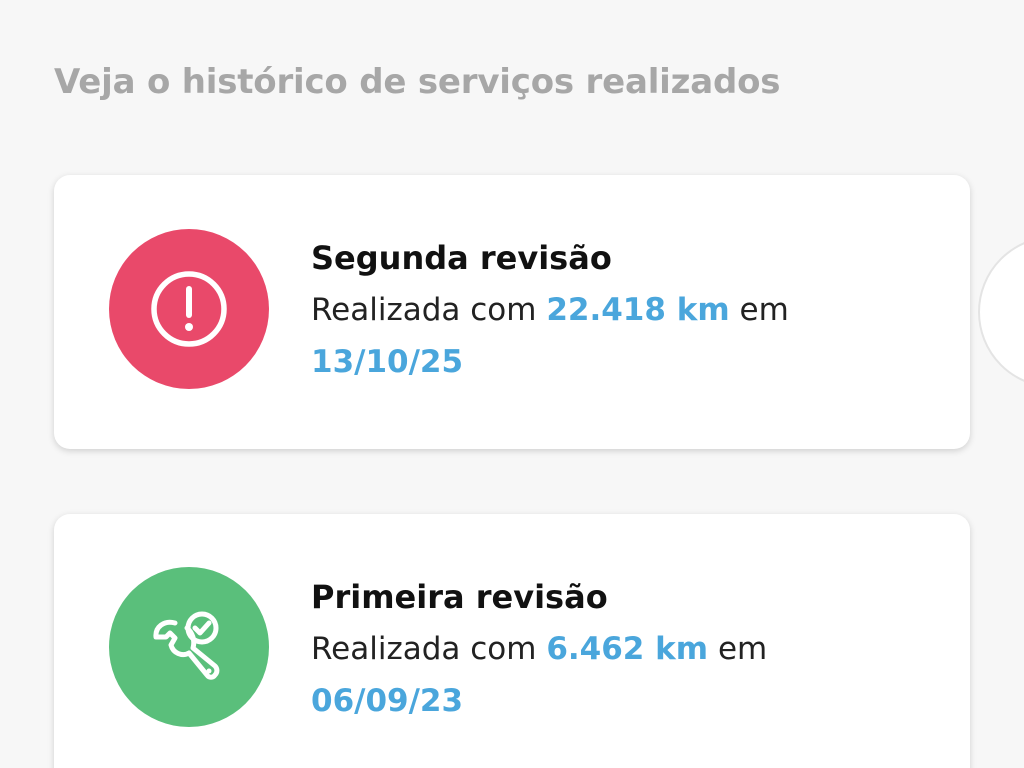  What do you see at coordinates (459, 597) in the screenshot?
I see `service-title: Primeira revisão` at bounding box center [459, 597].